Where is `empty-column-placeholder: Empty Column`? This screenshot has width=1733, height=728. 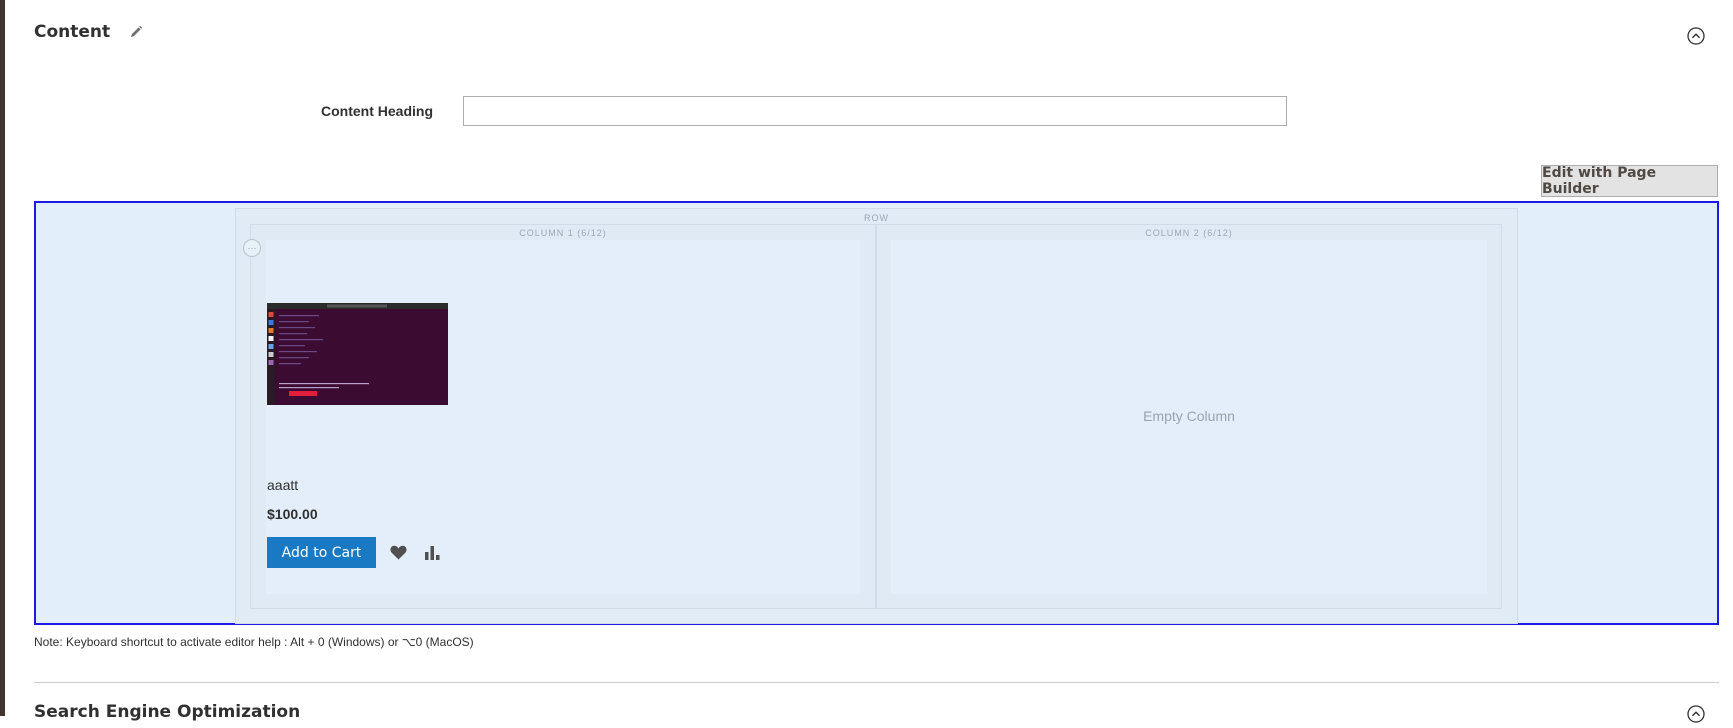 empty-column-placeholder: Empty Column is located at coordinates (1189, 416).